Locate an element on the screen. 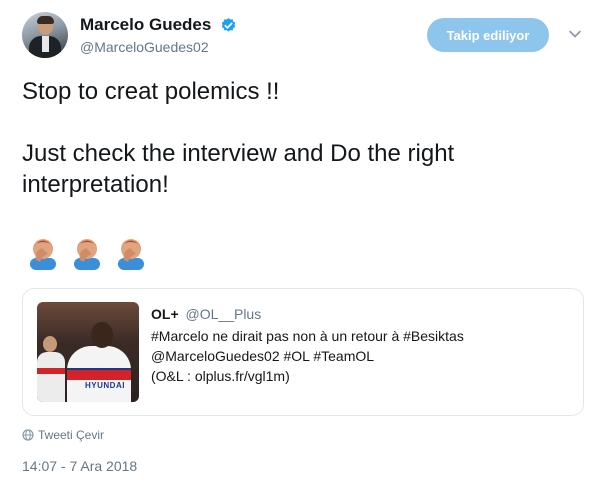 Image resolution: width=611 pixels, height=480 pixels. translate-tweet: Tweeti Çevir is located at coordinates (63, 435).